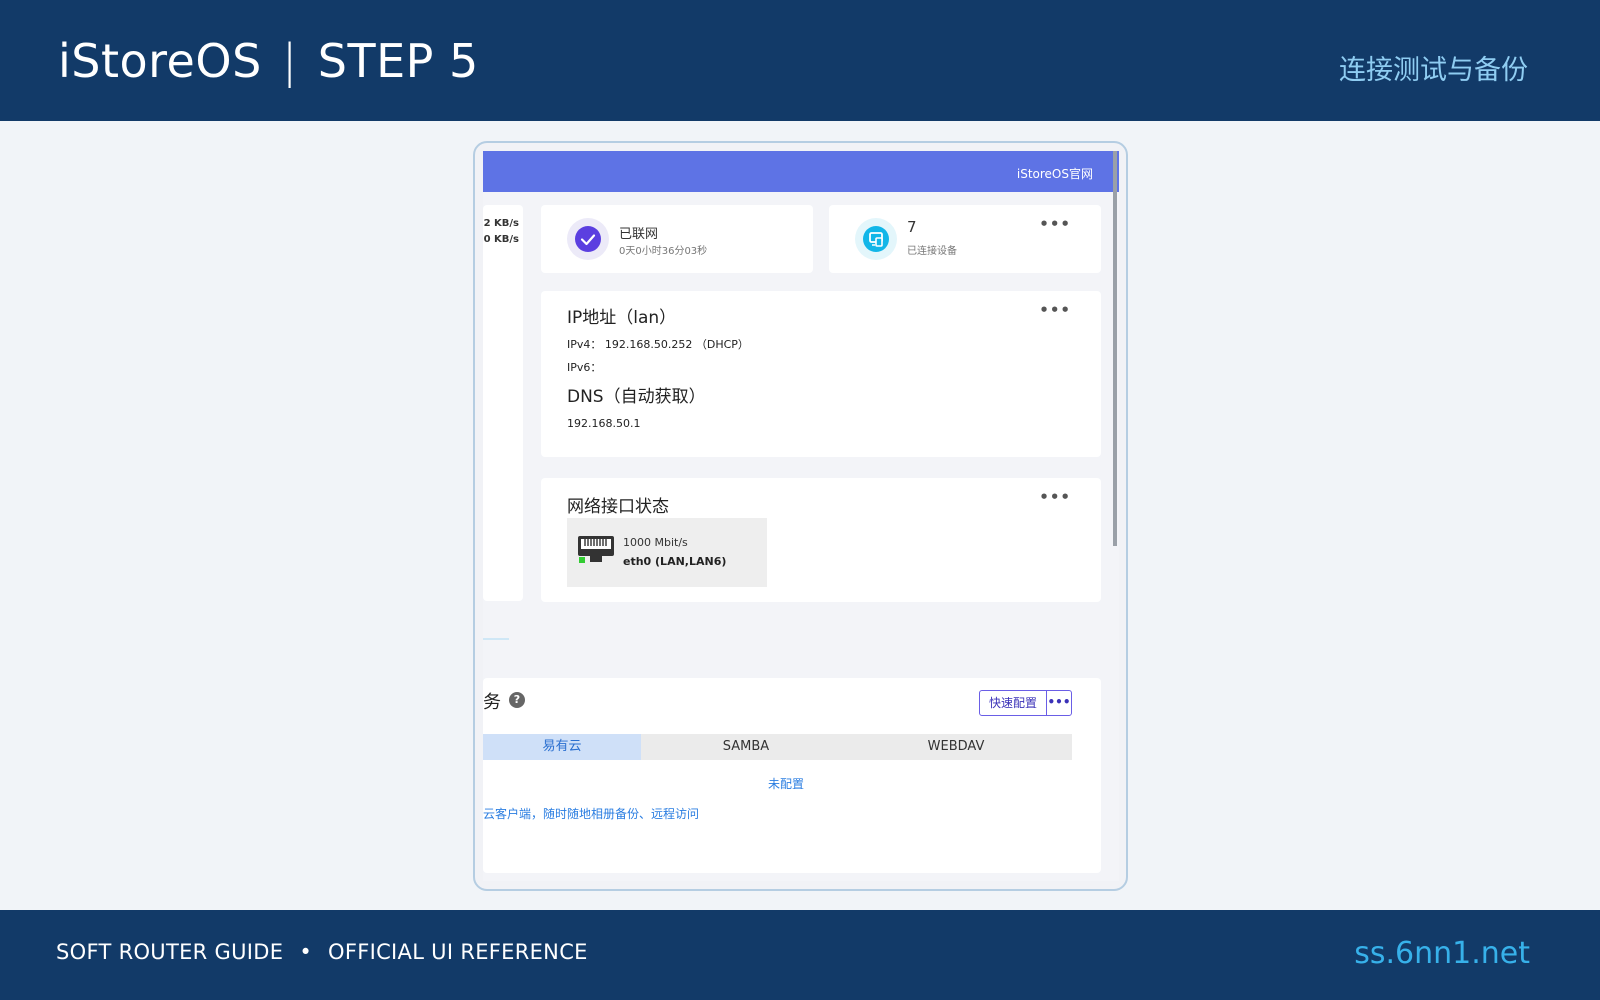  What do you see at coordinates (876, 239) in the screenshot?
I see `devices-icon` at bounding box center [876, 239].